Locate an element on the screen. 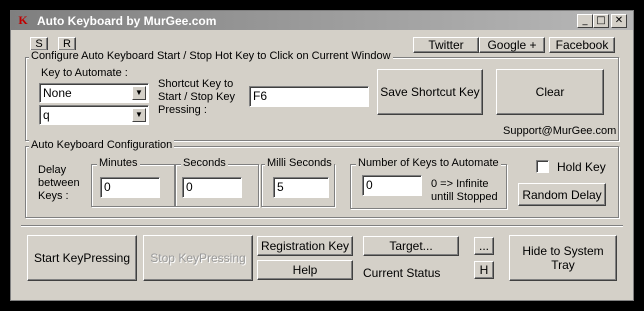 This screenshot has height=311, width=644. hide-to-system-tray-button: Hide to System Tray is located at coordinates (563, 258).